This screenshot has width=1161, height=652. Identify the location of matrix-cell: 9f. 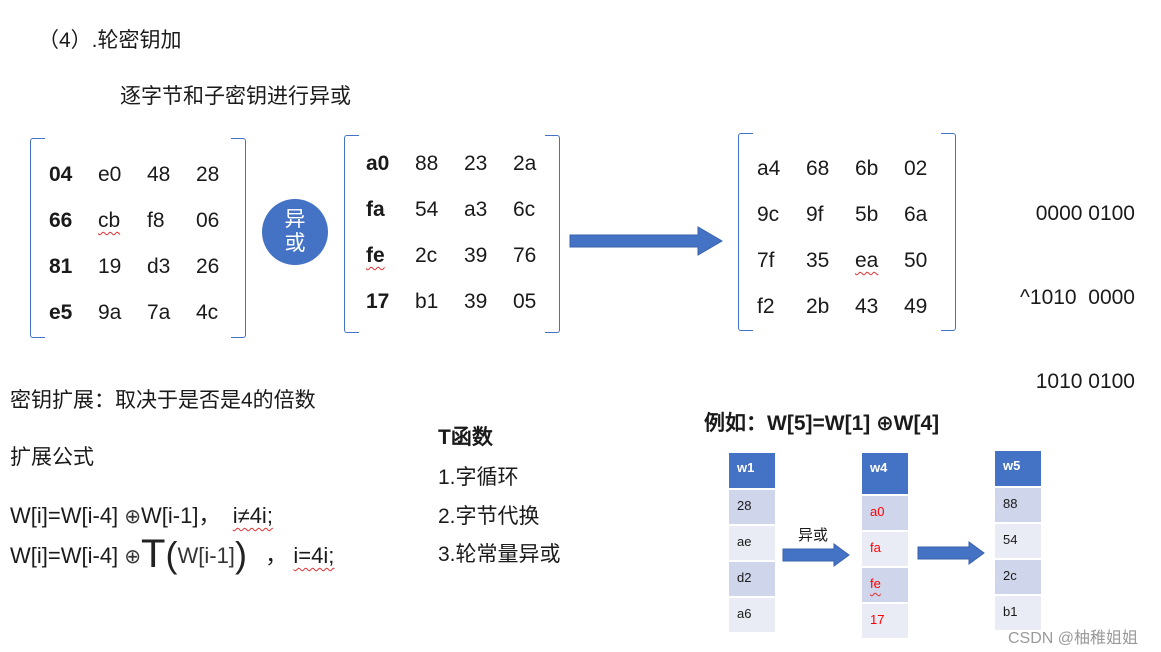
(815, 214).